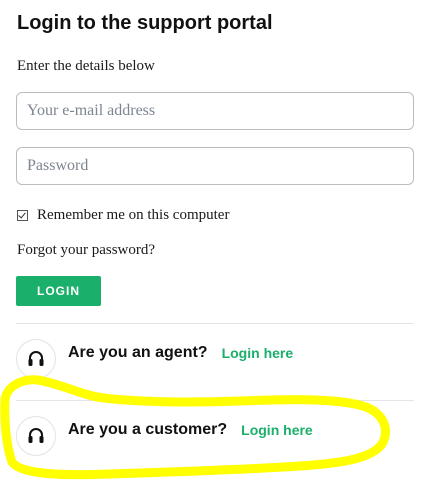  I want to click on email-field, so click(215, 111).